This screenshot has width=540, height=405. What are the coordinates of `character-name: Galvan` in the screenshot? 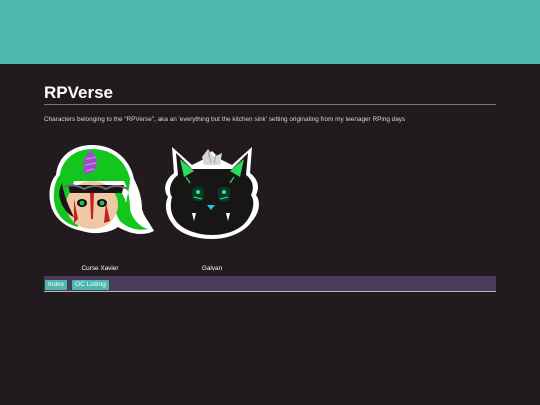 It's located at (212, 269).